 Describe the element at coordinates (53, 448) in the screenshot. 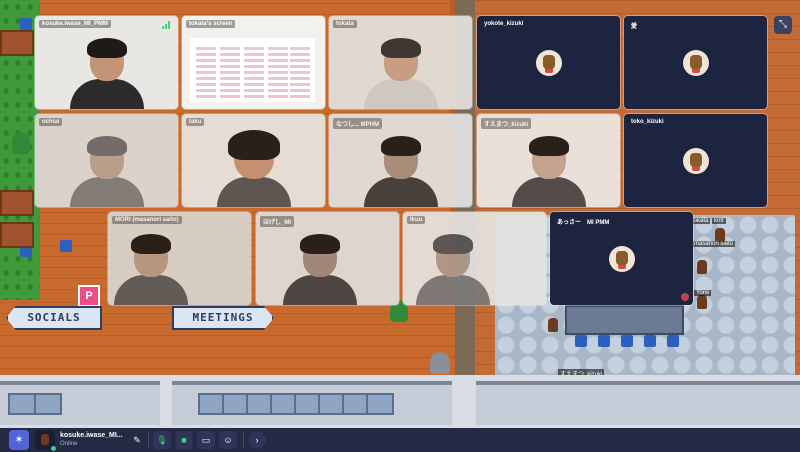

I see `online-status-dot` at that location.